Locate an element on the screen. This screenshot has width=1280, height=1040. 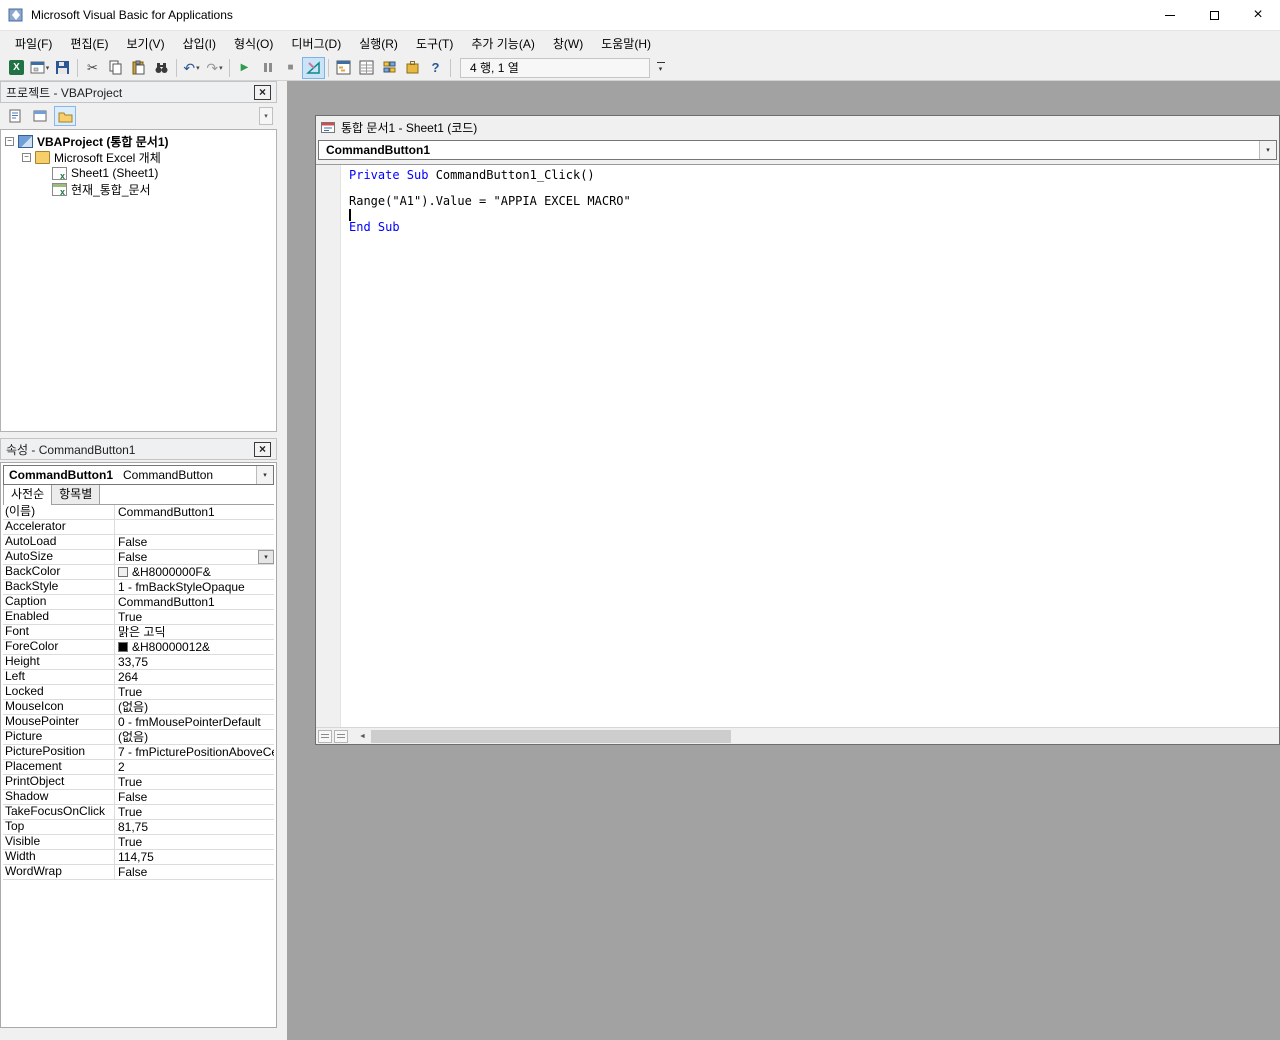
property-row: Picture (없음) is located at coordinates (138, 737).